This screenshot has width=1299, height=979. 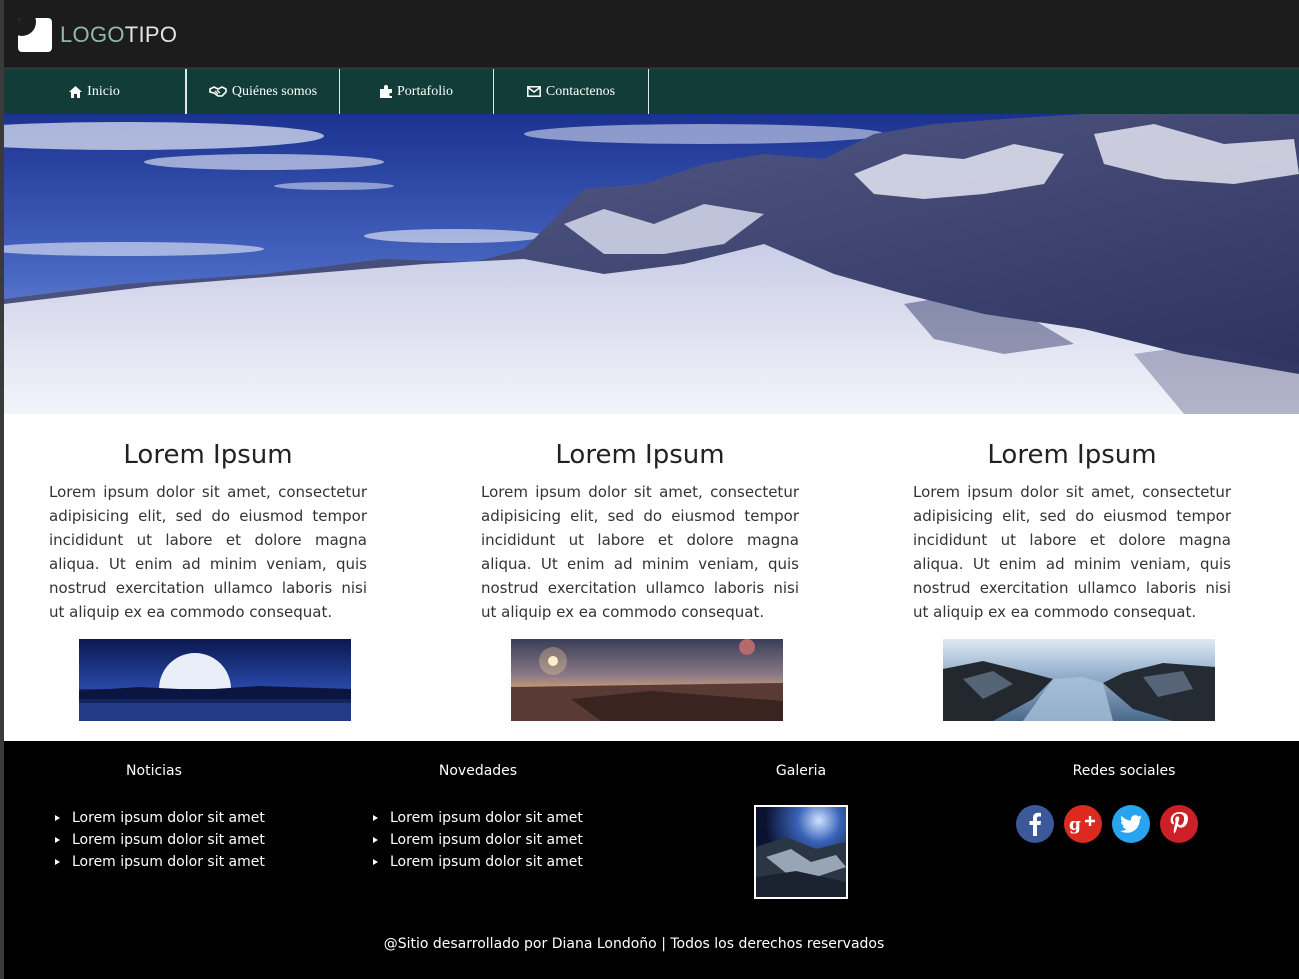 I want to click on header-bar: LOGOTIPO, so click(x=651, y=34).